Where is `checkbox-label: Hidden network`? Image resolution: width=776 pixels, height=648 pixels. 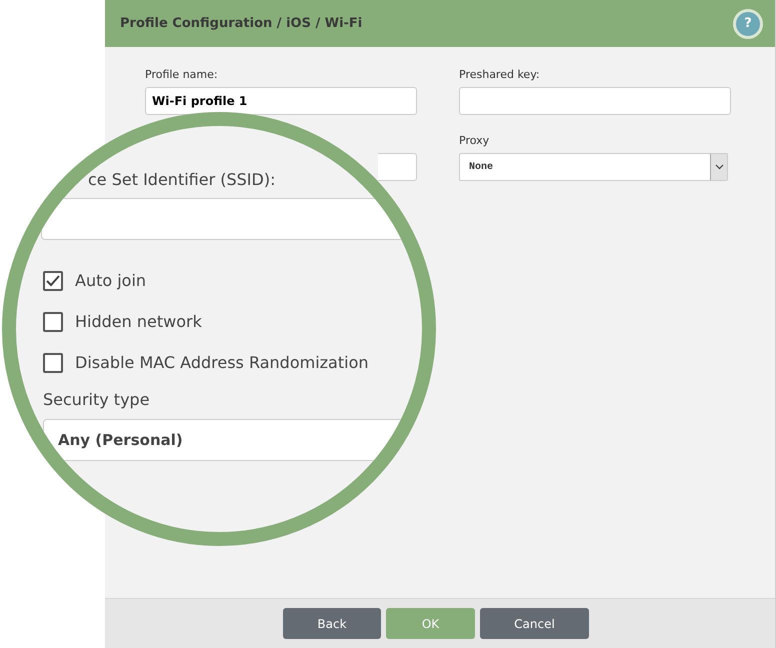
checkbox-label: Hidden network is located at coordinates (138, 321).